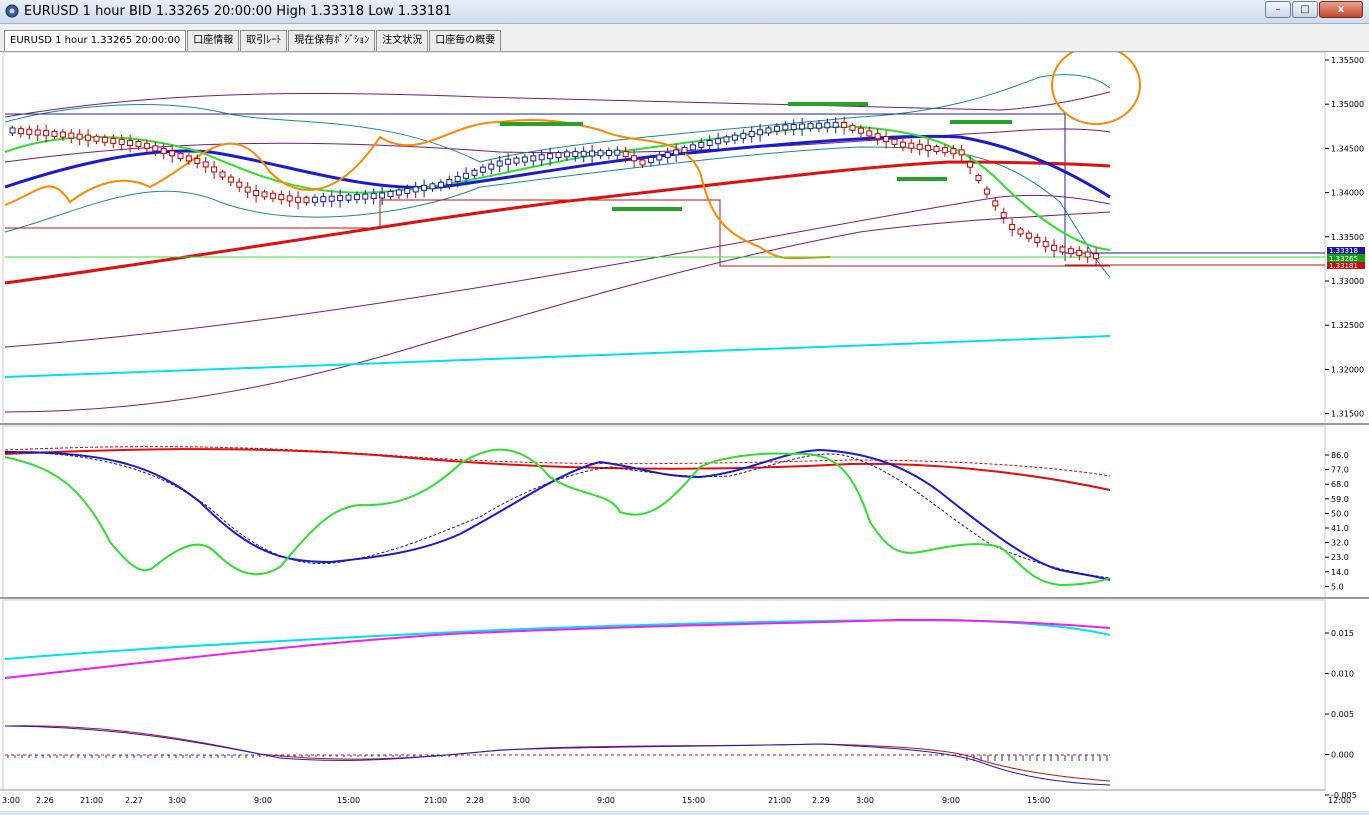 The width and height of the screenshot is (1369, 815). I want to click on green-marker, so click(541, 124).